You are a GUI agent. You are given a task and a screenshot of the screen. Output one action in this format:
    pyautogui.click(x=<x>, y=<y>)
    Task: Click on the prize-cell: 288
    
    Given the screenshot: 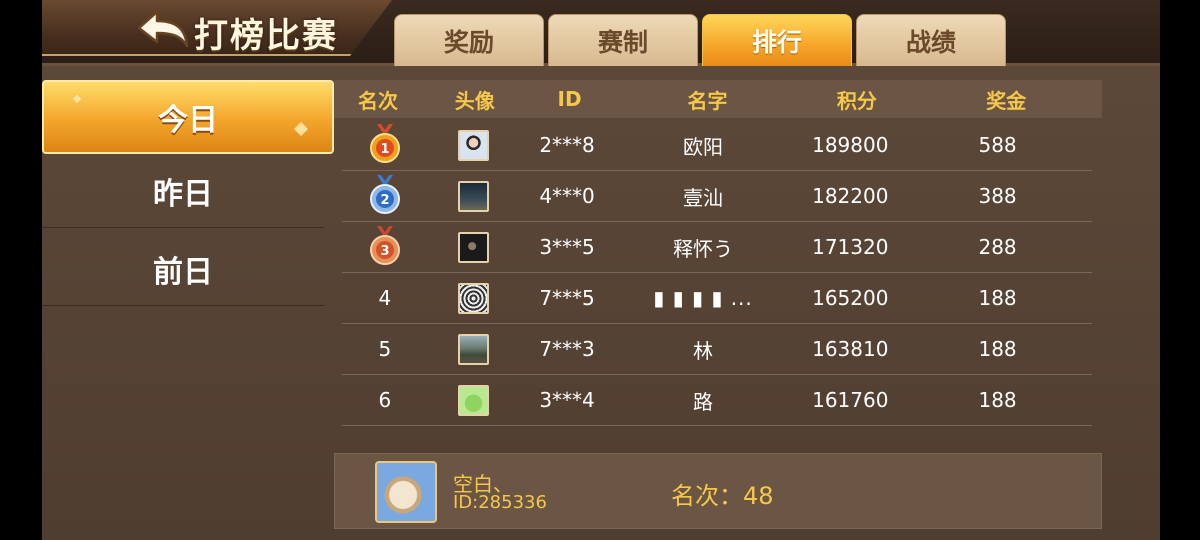 What is the action you would take?
    pyautogui.click(x=997, y=247)
    